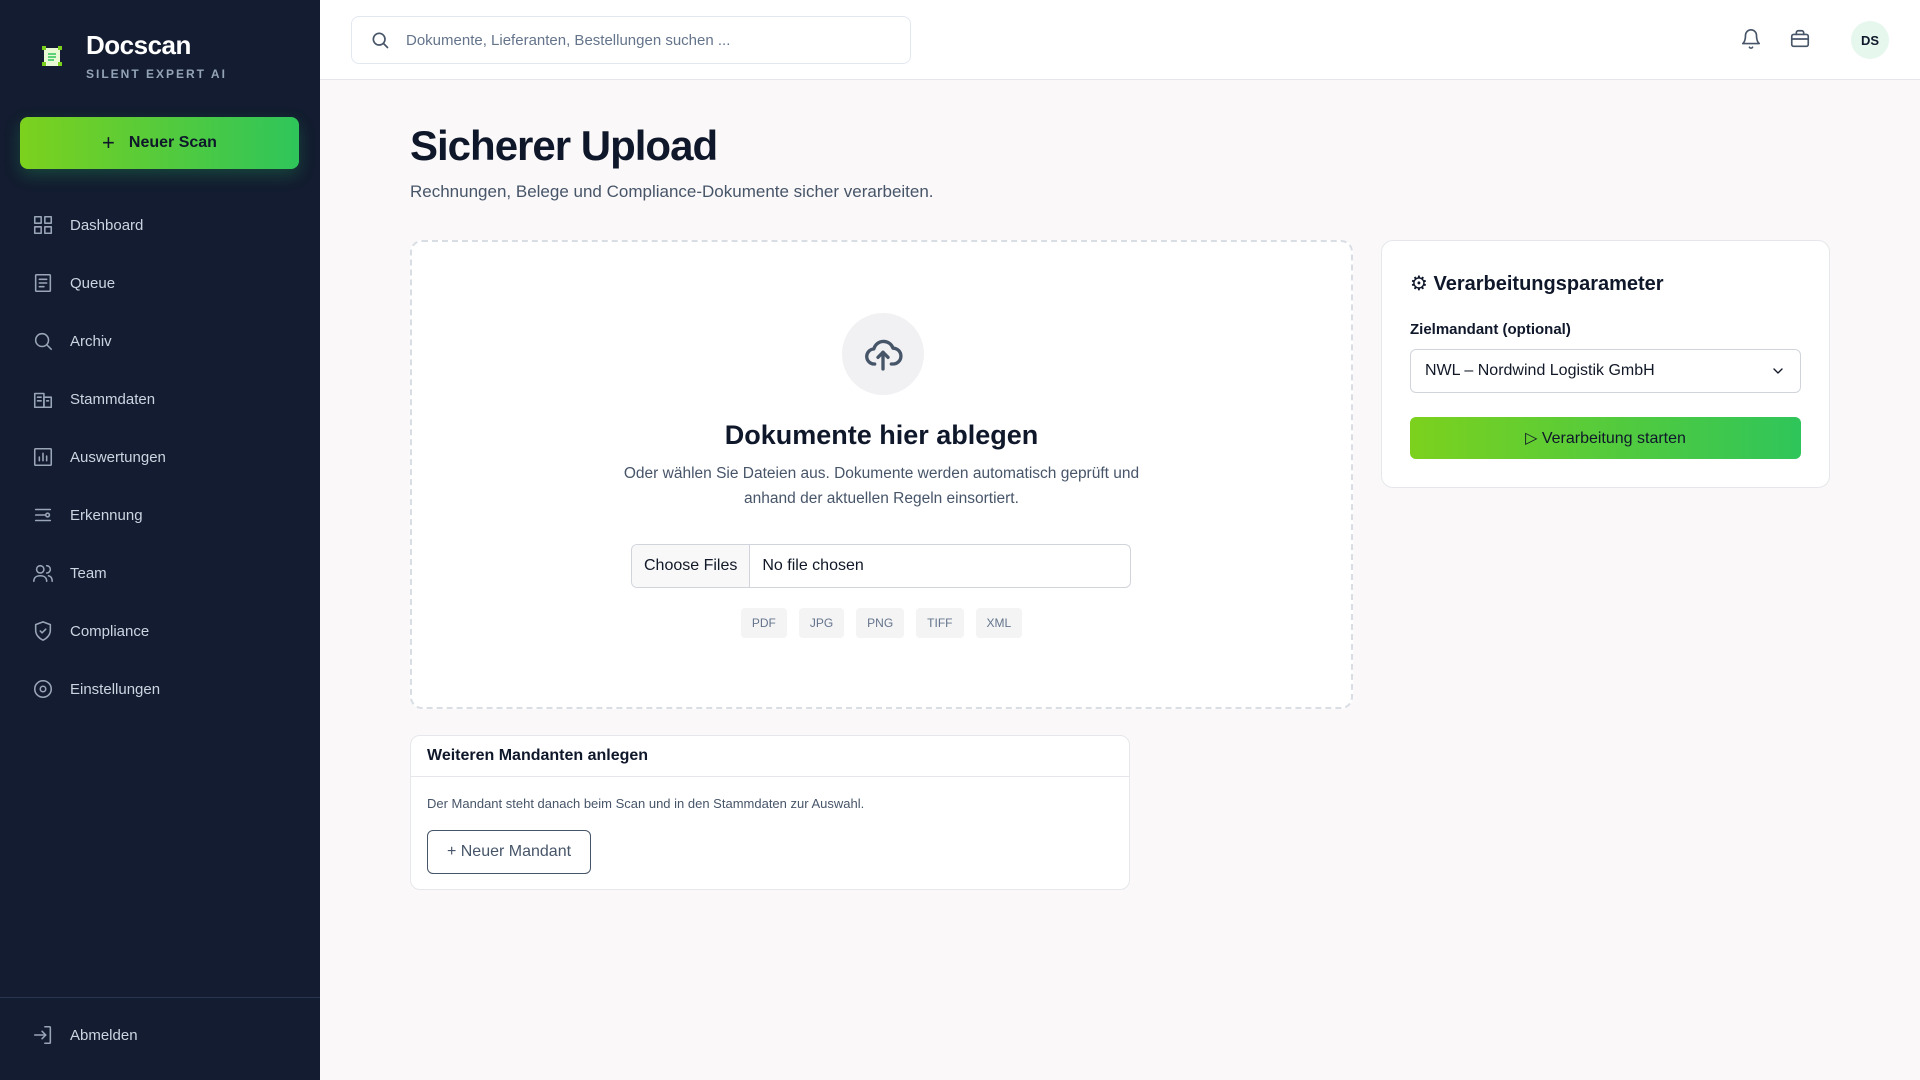 The height and width of the screenshot is (1080, 1920). What do you see at coordinates (118, 457) in the screenshot?
I see `sidebar-item-label: Auswertungen` at bounding box center [118, 457].